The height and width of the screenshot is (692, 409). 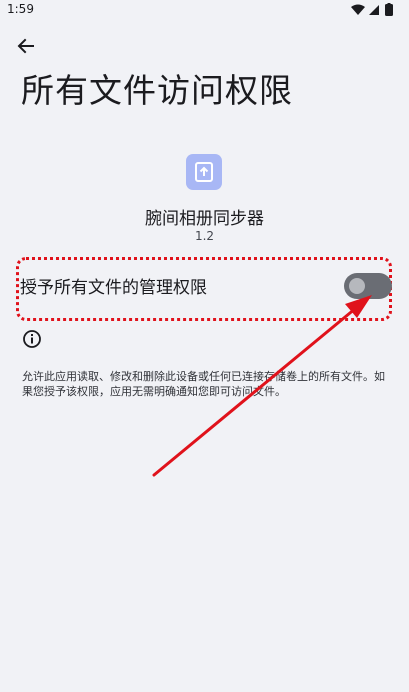 I want to click on permission-row: 授予所有文件的管理权限, so click(x=204, y=289).